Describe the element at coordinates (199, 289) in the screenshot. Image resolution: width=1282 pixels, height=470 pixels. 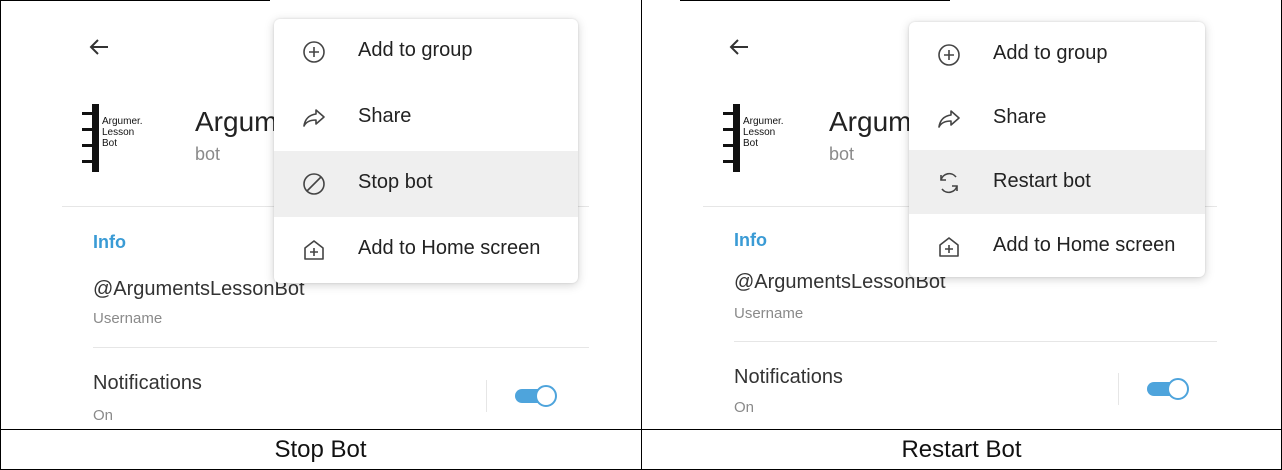
I see `username-value: @ArgumentsLessonBot` at that location.